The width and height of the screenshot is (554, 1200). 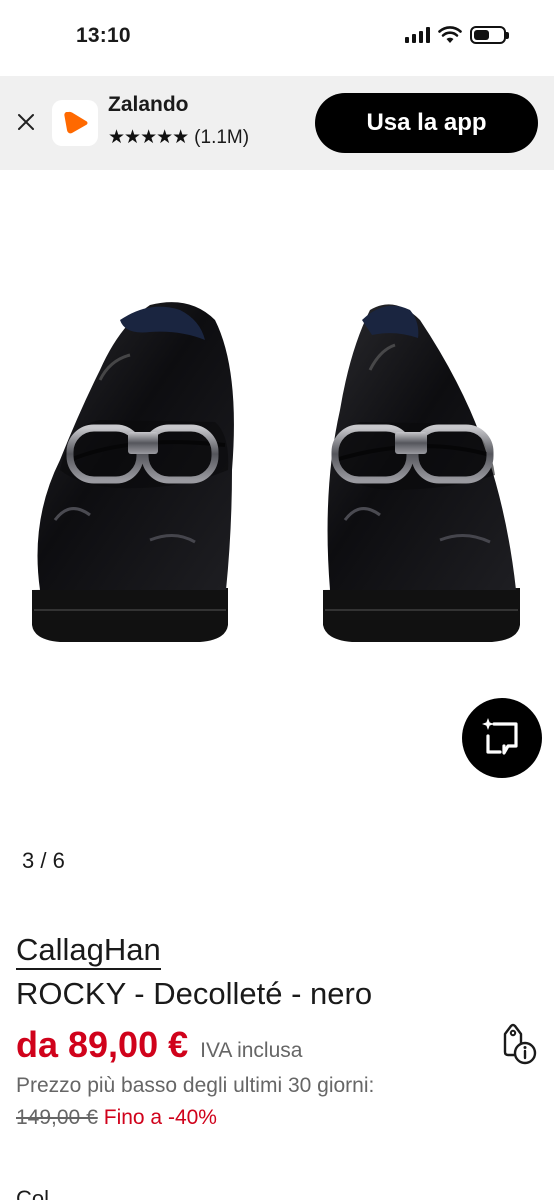 What do you see at coordinates (195, 1085) in the screenshot?
I see `lowest-price-note: Prezzo più basso degli ultimi 30 giorni:` at bounding box center [195, 1085].